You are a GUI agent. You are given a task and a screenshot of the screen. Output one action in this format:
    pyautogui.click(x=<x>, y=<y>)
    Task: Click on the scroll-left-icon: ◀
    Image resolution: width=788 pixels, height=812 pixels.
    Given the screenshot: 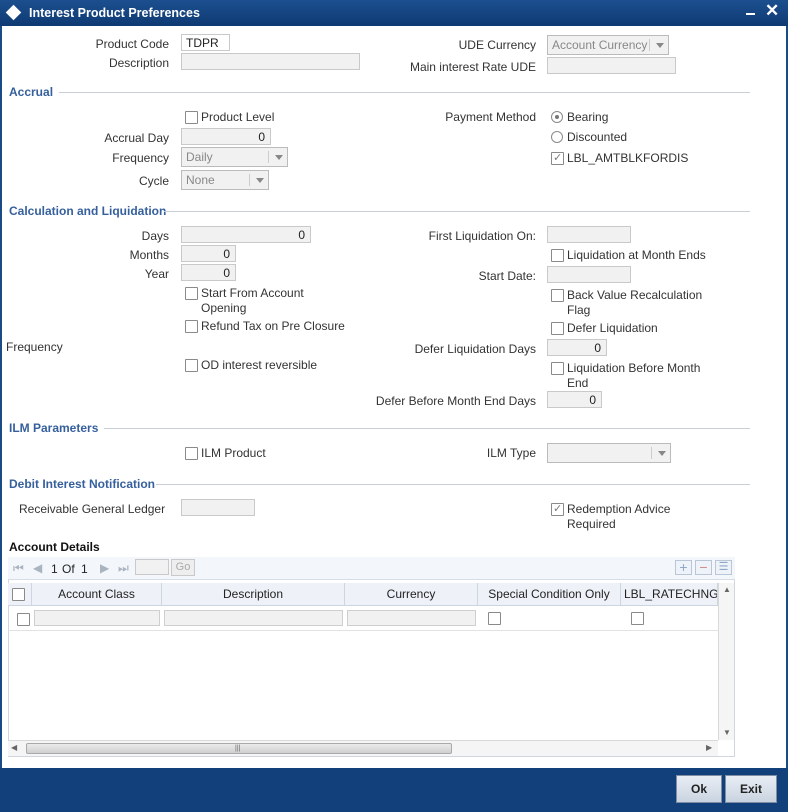 What is the action you would take?
    pyautogui.click(x=14, y=747)
    